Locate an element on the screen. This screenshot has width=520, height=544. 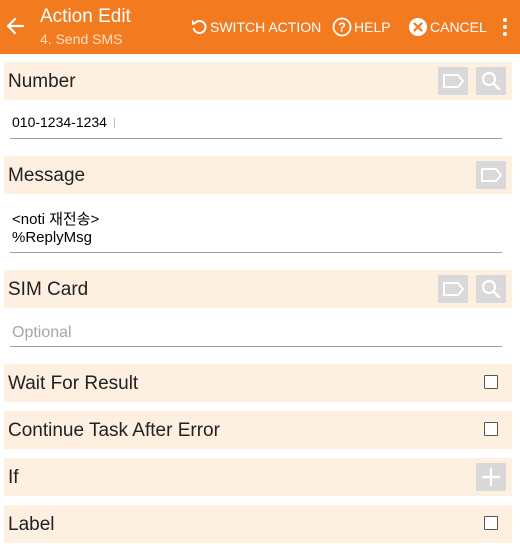
cancel-label: CANCEL is located at coordinates (458, 27).